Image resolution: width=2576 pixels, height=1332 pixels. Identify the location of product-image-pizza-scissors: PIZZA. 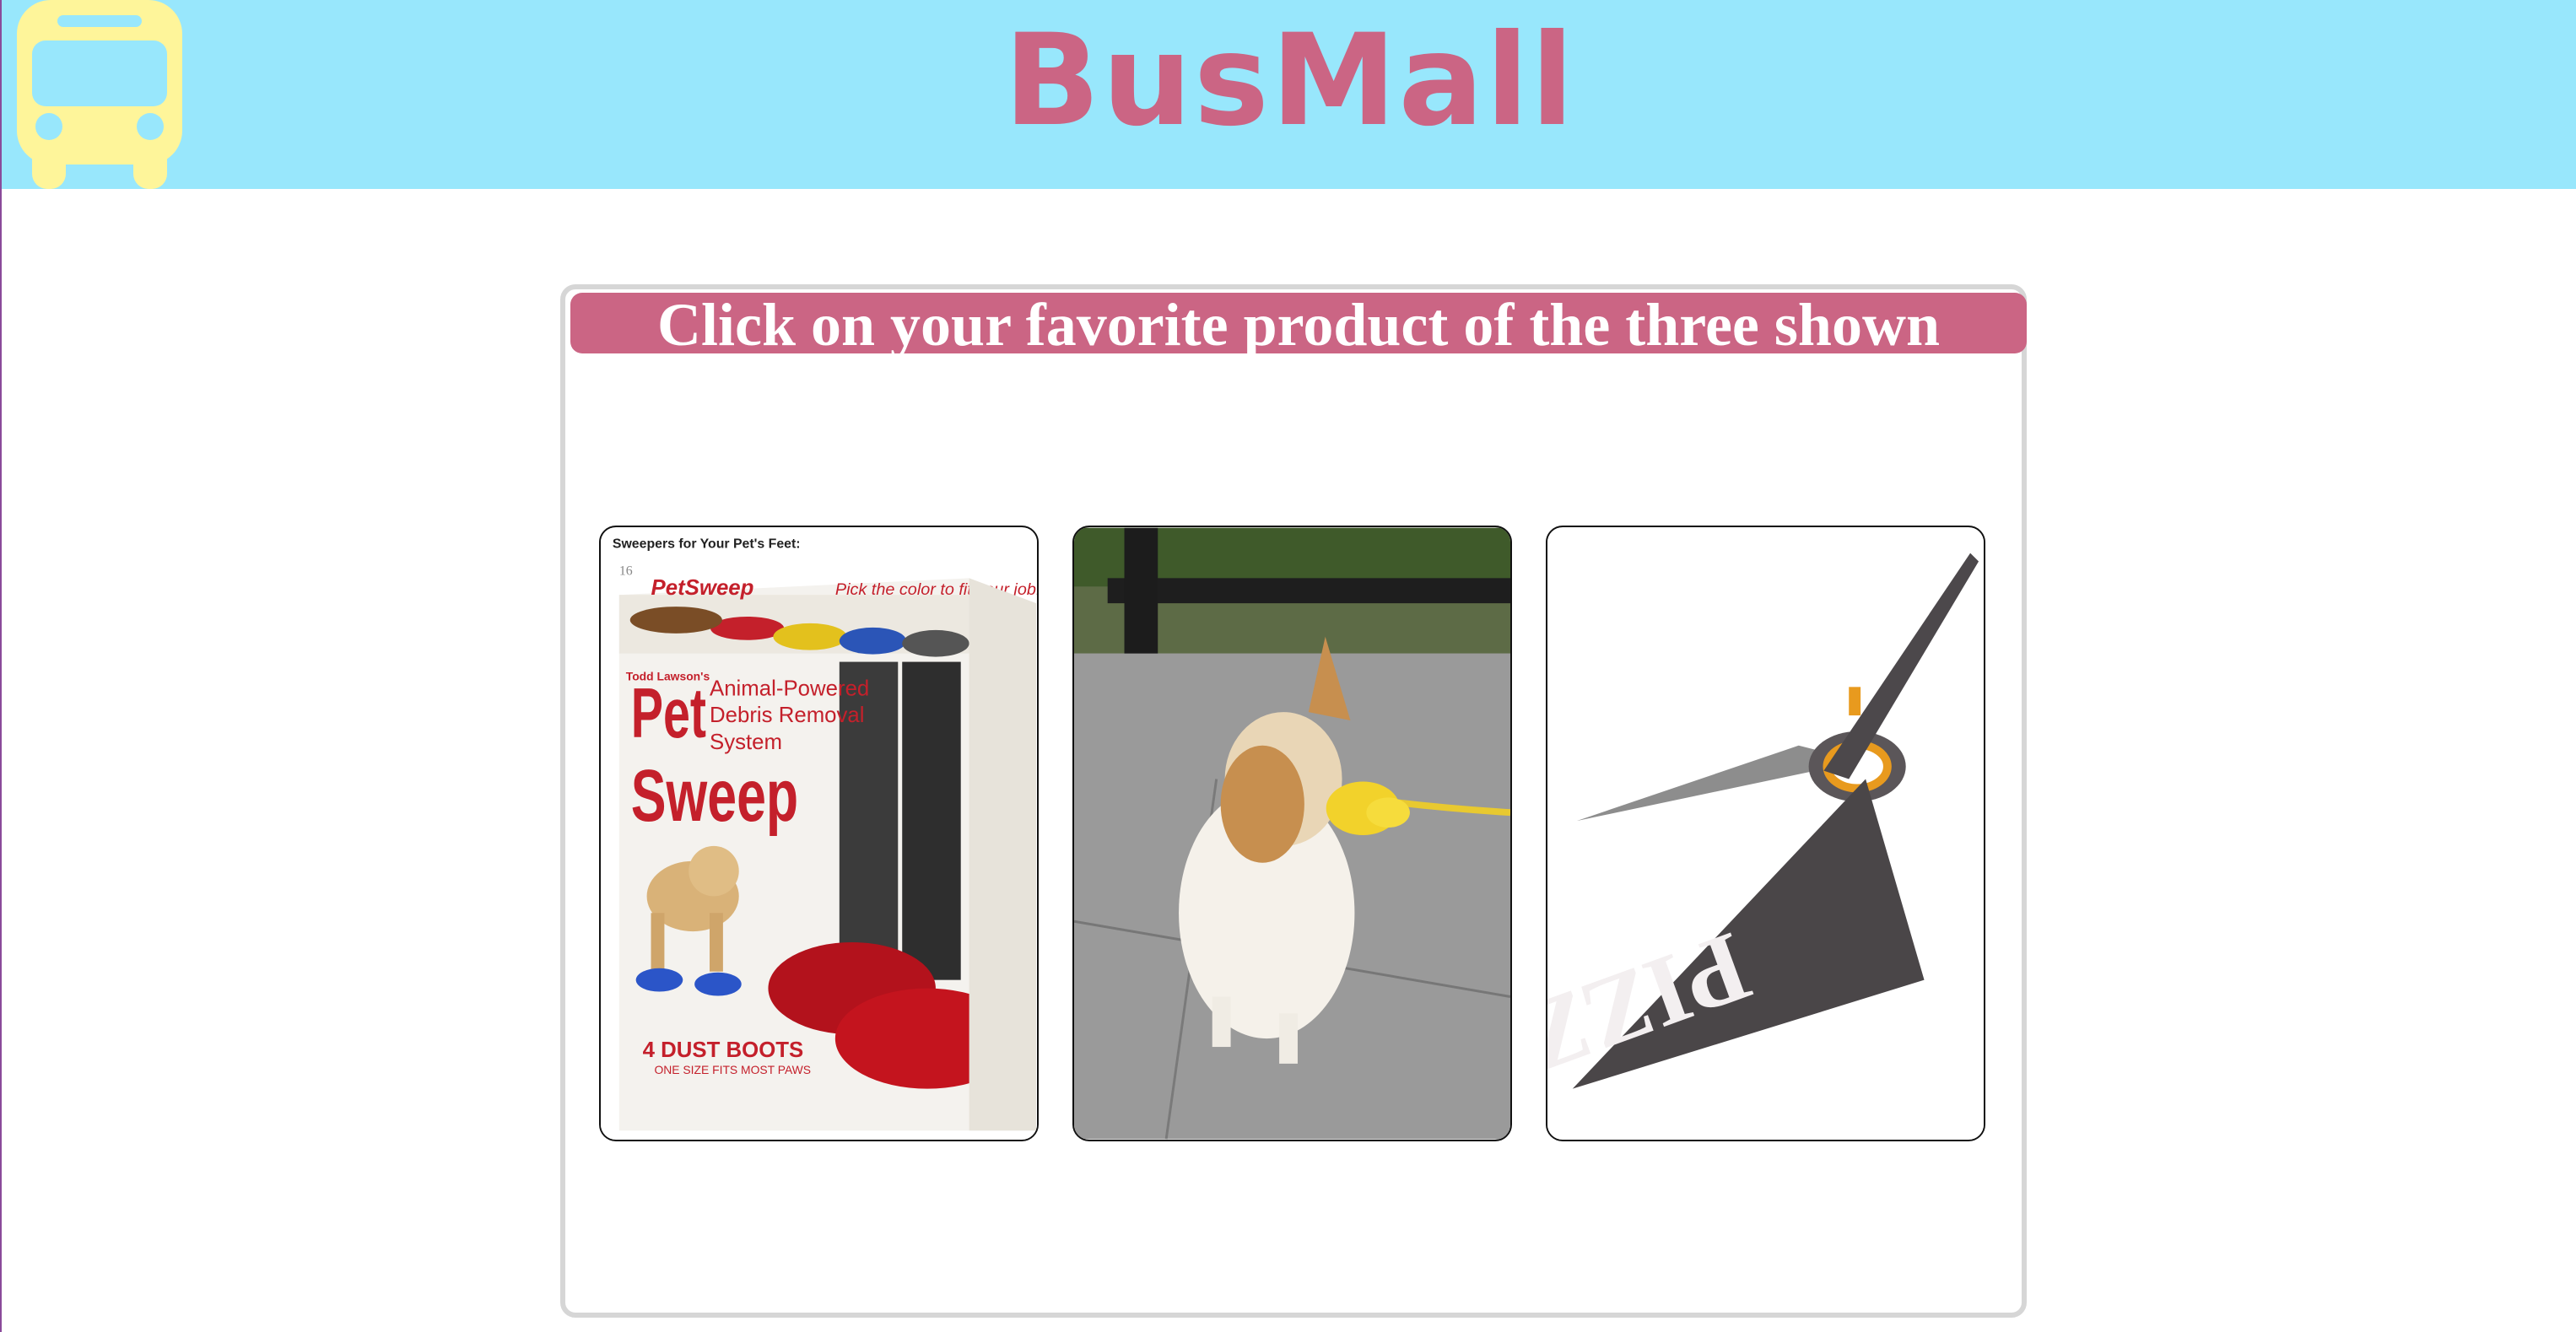
(1765, 833).